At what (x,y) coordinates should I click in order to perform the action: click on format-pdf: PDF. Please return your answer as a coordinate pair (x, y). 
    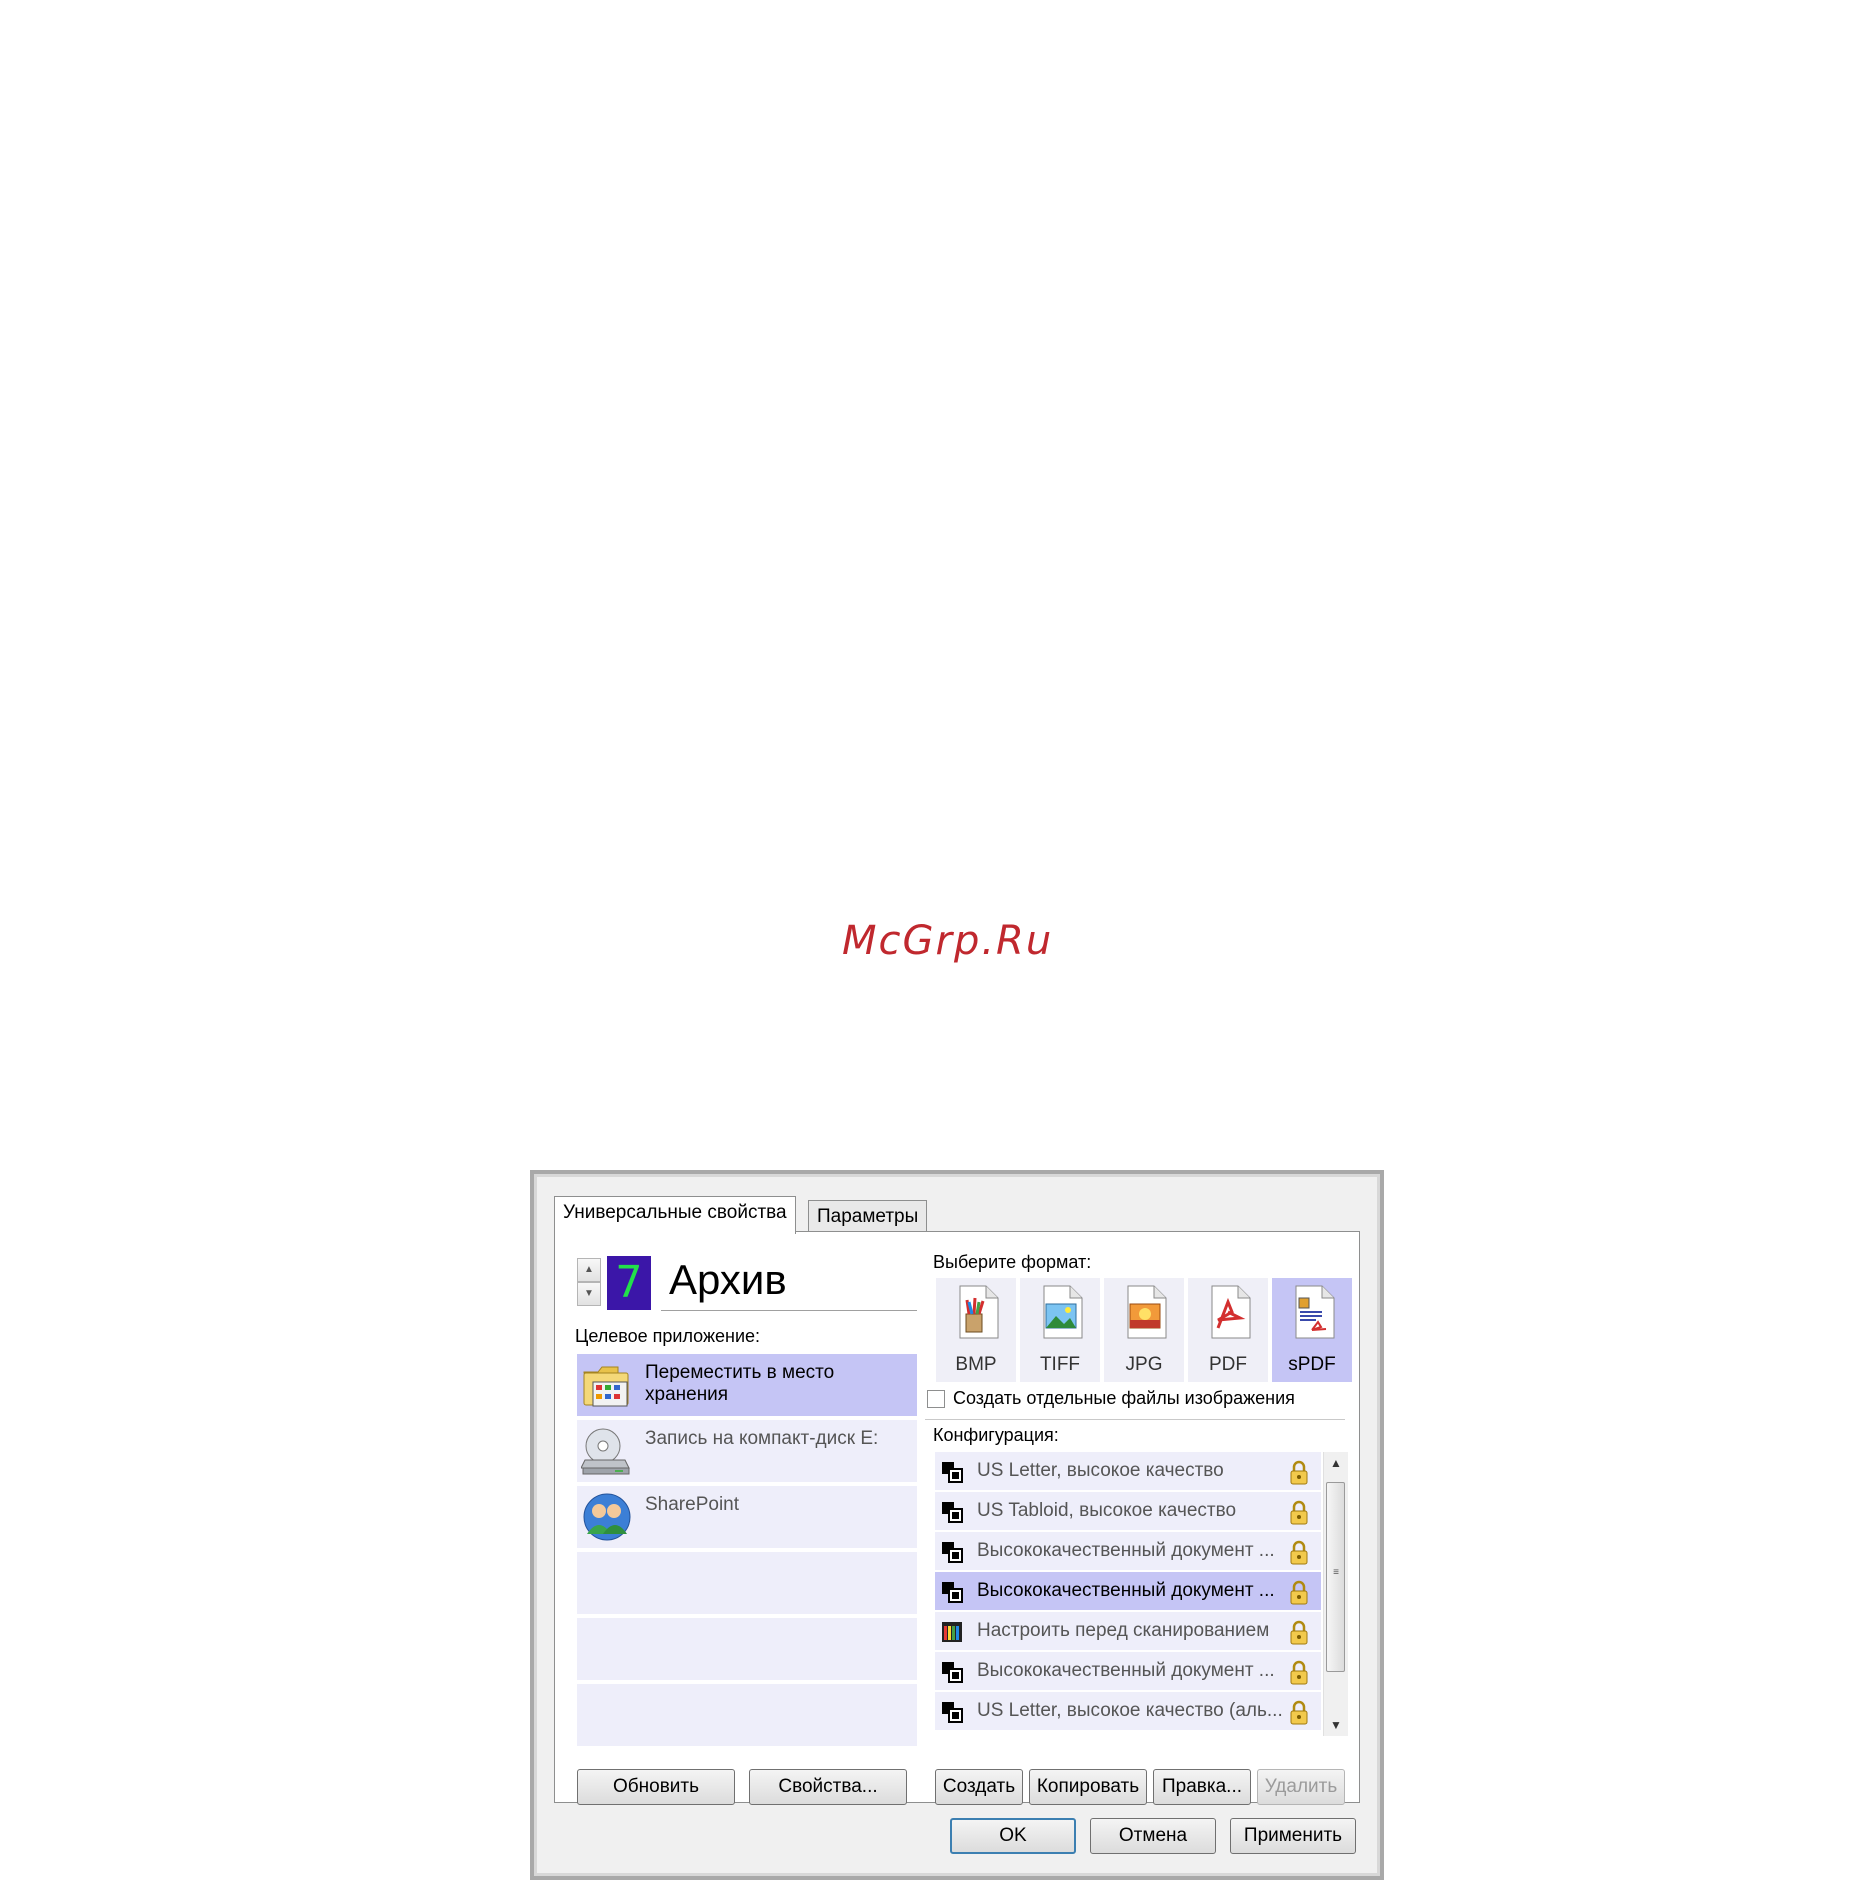
    Looking at the image, I should click on (1228, 1330).